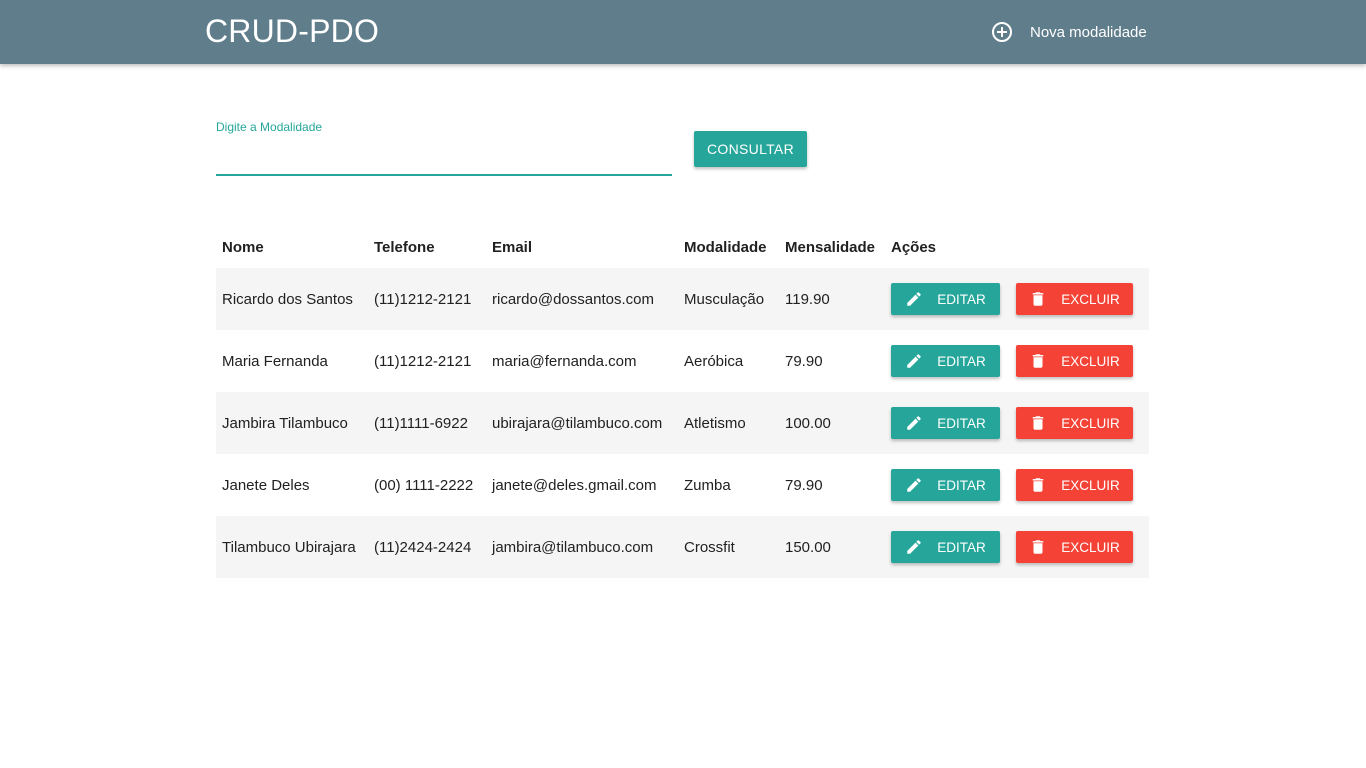 Image resolution: width=1366 pixels, height=768 pixels. What do you see at coordinates (728, 423) in the screenshot?
I see `cell-modalidade: Atletismo` at bounding box center [728, 423].